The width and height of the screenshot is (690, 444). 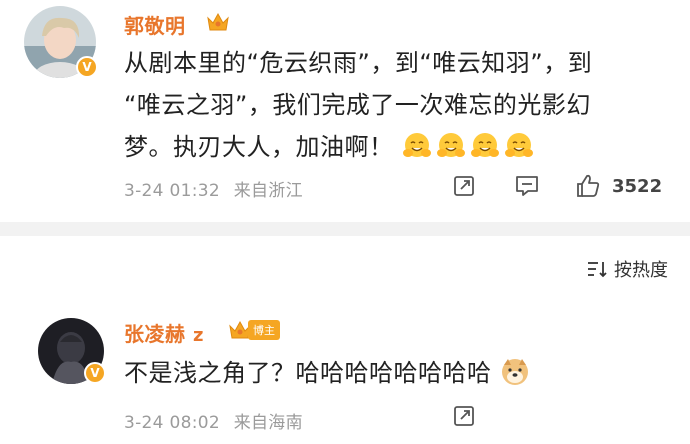 I want to click on comment-button, so click(x=527, y=186).